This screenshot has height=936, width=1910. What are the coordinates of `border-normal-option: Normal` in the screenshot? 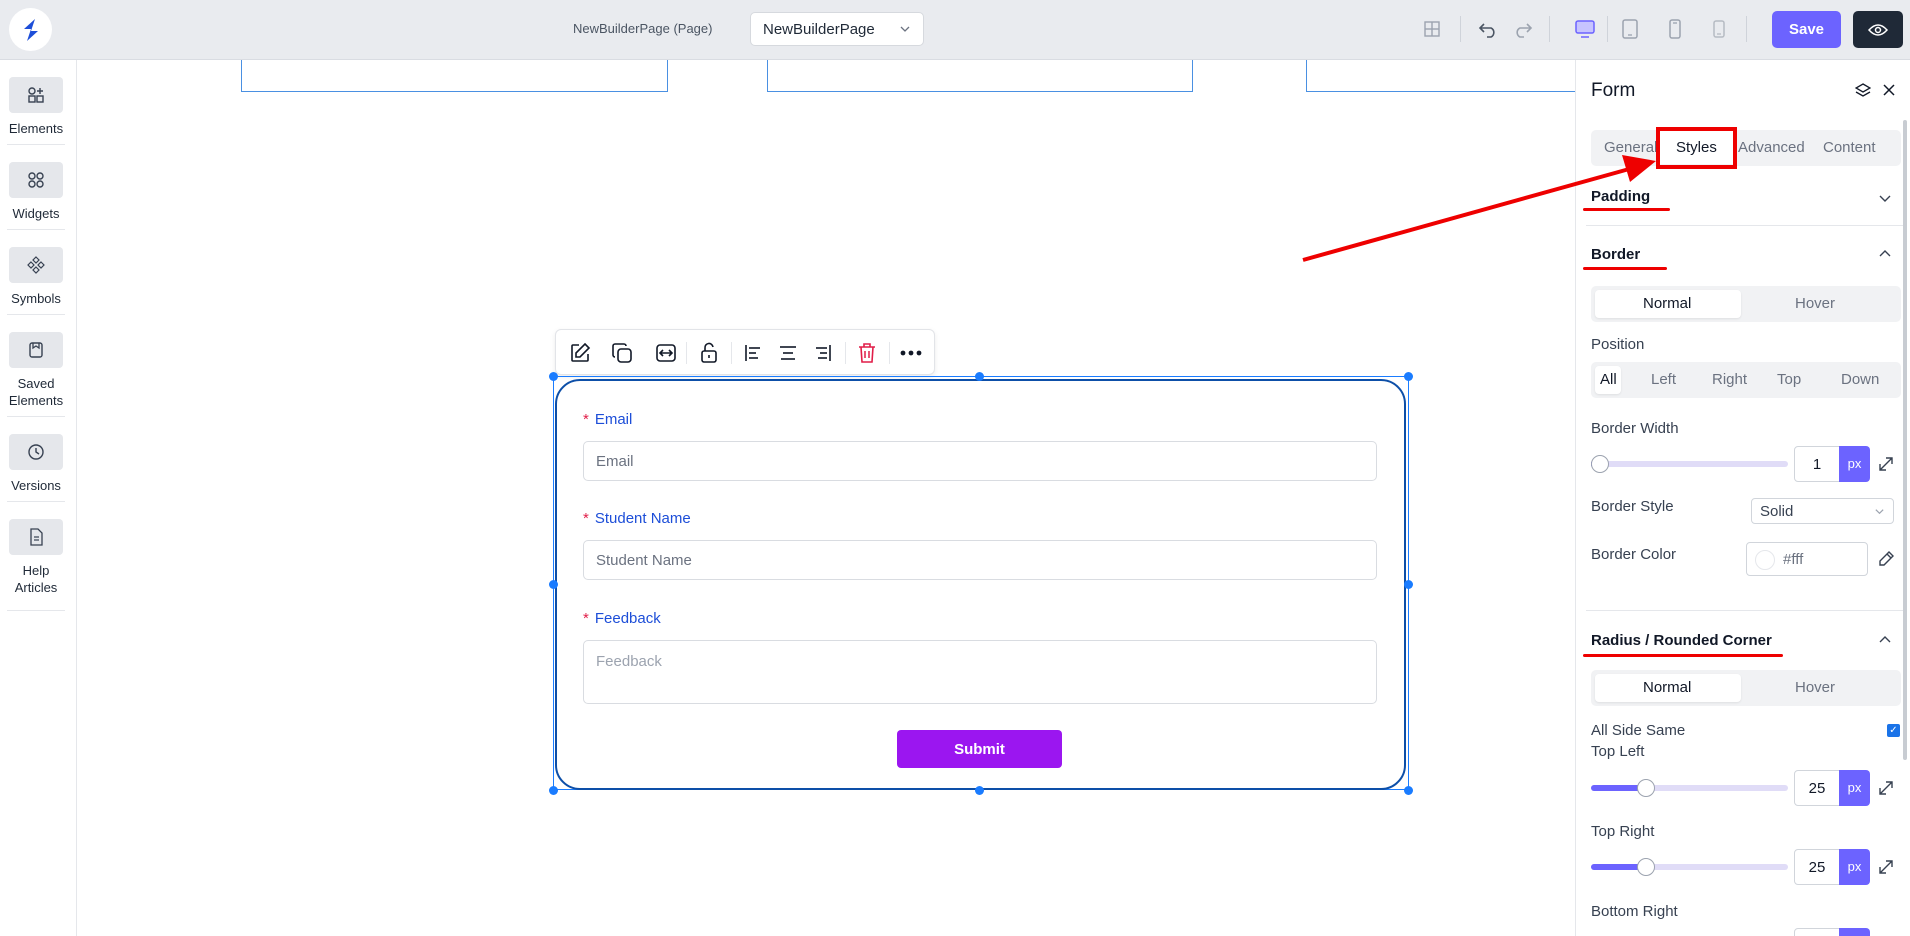 It's located at (1667, 303).